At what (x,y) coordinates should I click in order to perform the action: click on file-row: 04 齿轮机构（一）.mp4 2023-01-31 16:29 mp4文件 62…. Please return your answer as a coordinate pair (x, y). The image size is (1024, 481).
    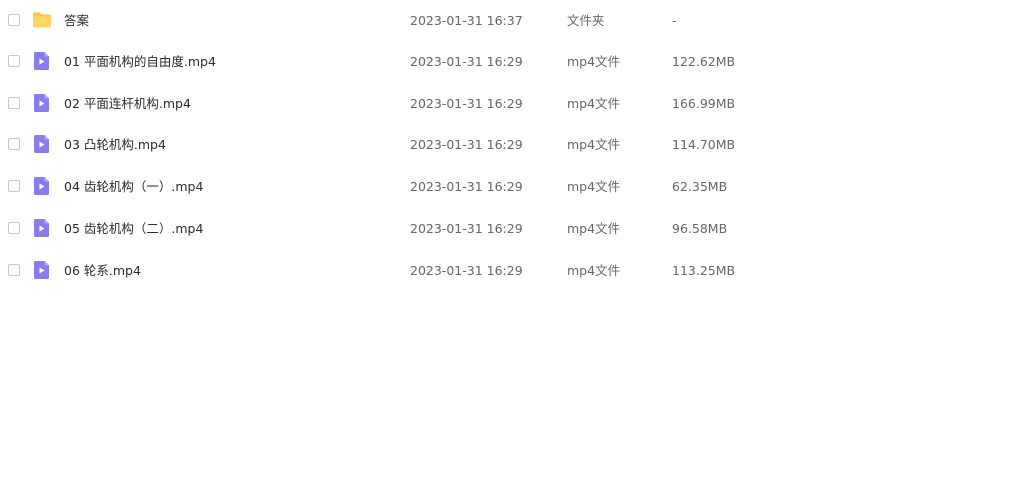
    Looking at the image, I should click on (512, 186).